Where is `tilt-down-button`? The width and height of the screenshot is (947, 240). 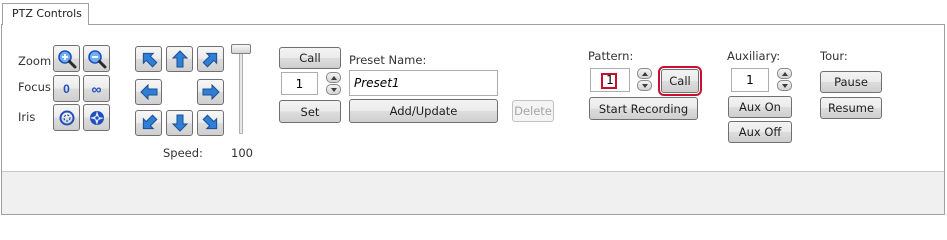
tilt-down-button is located at coordinates (179, 123).